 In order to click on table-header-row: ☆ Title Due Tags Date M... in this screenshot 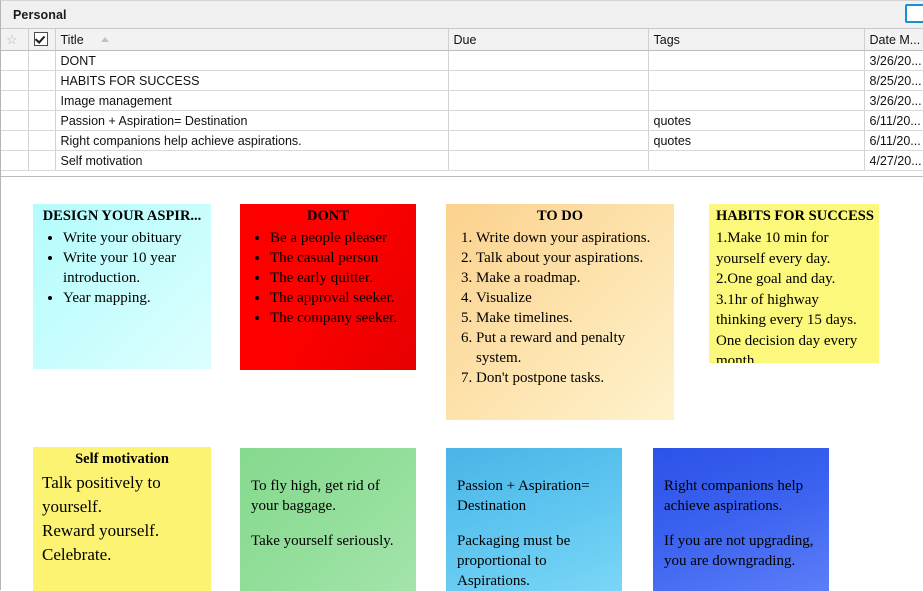, I will do `click(462, 40)`.